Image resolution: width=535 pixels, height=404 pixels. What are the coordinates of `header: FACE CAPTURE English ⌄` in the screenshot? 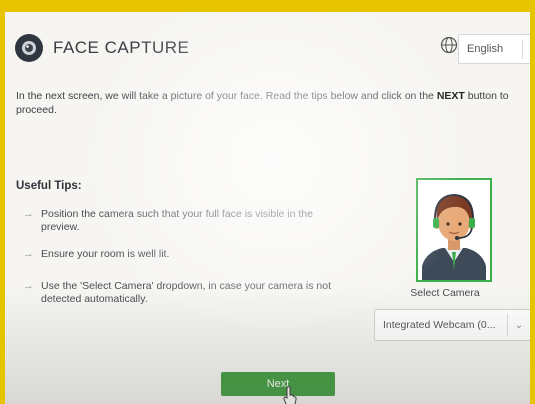 It's located at (272, 49).